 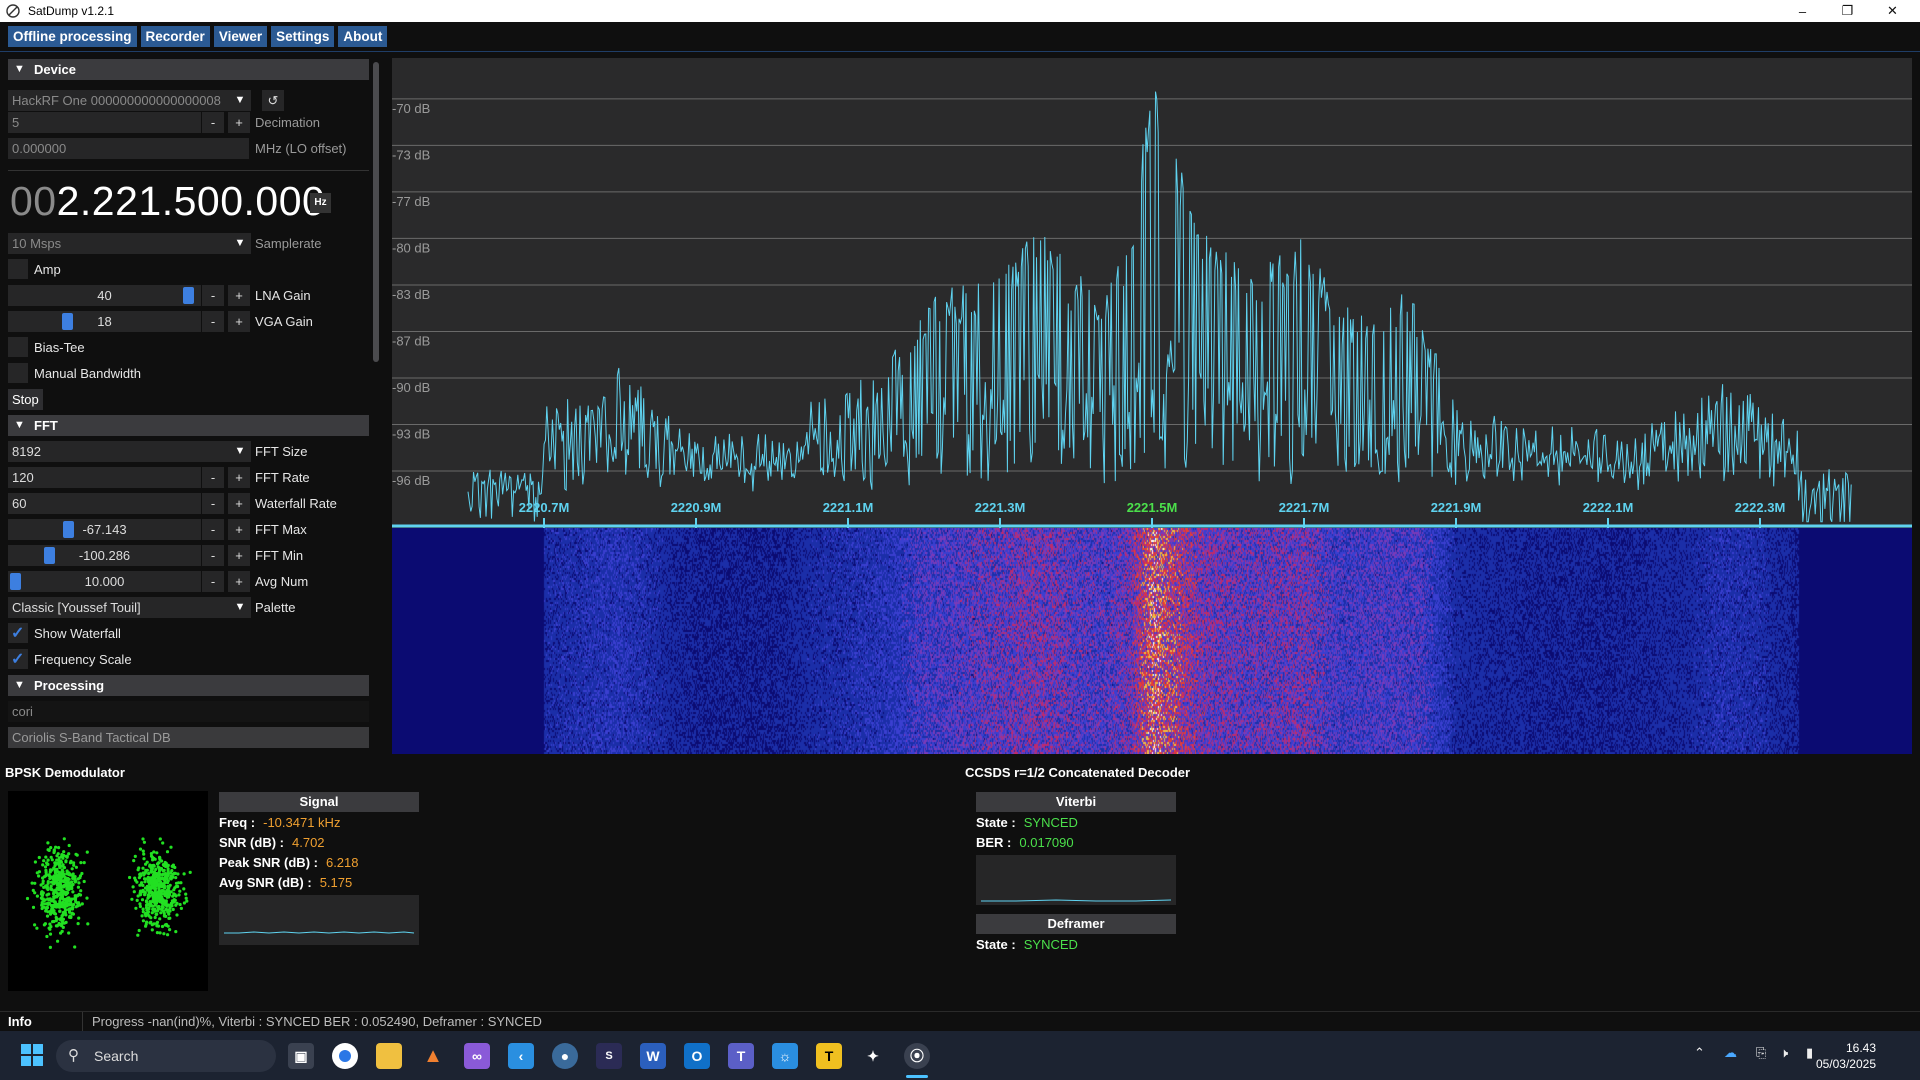 I want to click on ssms-icon: S, so click(x=609, y=1056).